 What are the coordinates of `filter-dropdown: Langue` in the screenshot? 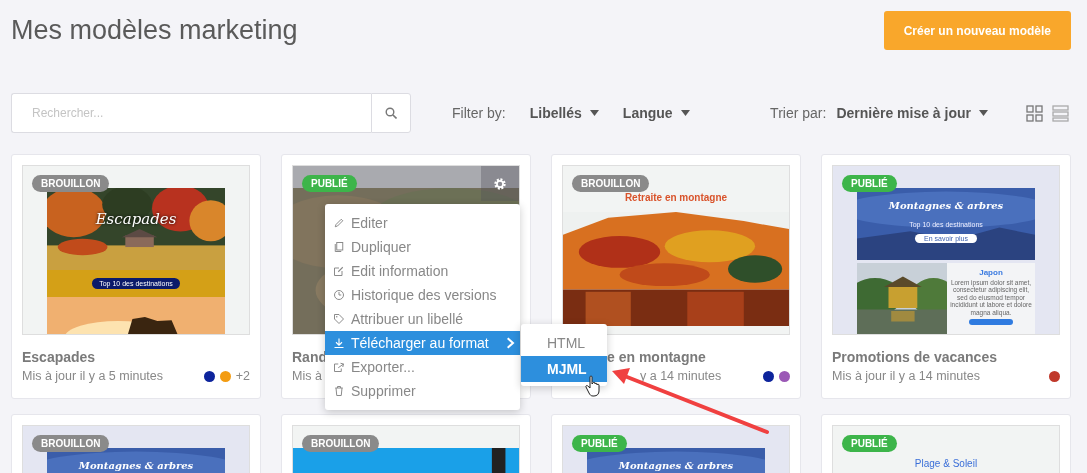 It's located at (656, 113).